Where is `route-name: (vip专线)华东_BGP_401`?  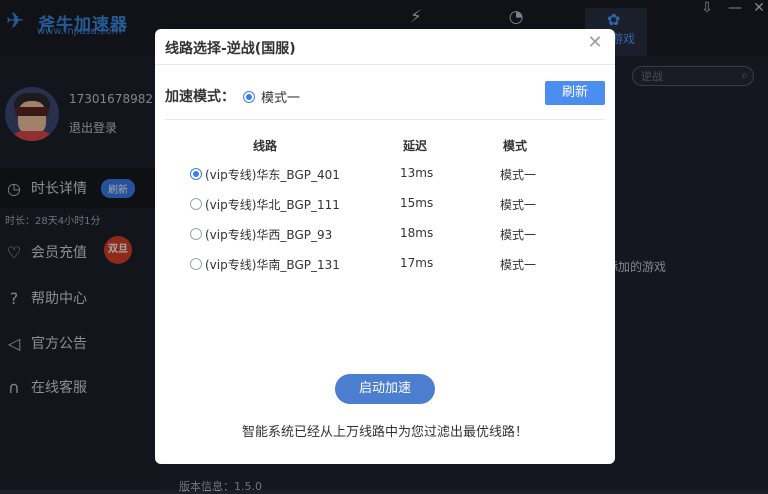
route-name: (vip专线)华东_BGP_401 is located at coordinates (272, 175).